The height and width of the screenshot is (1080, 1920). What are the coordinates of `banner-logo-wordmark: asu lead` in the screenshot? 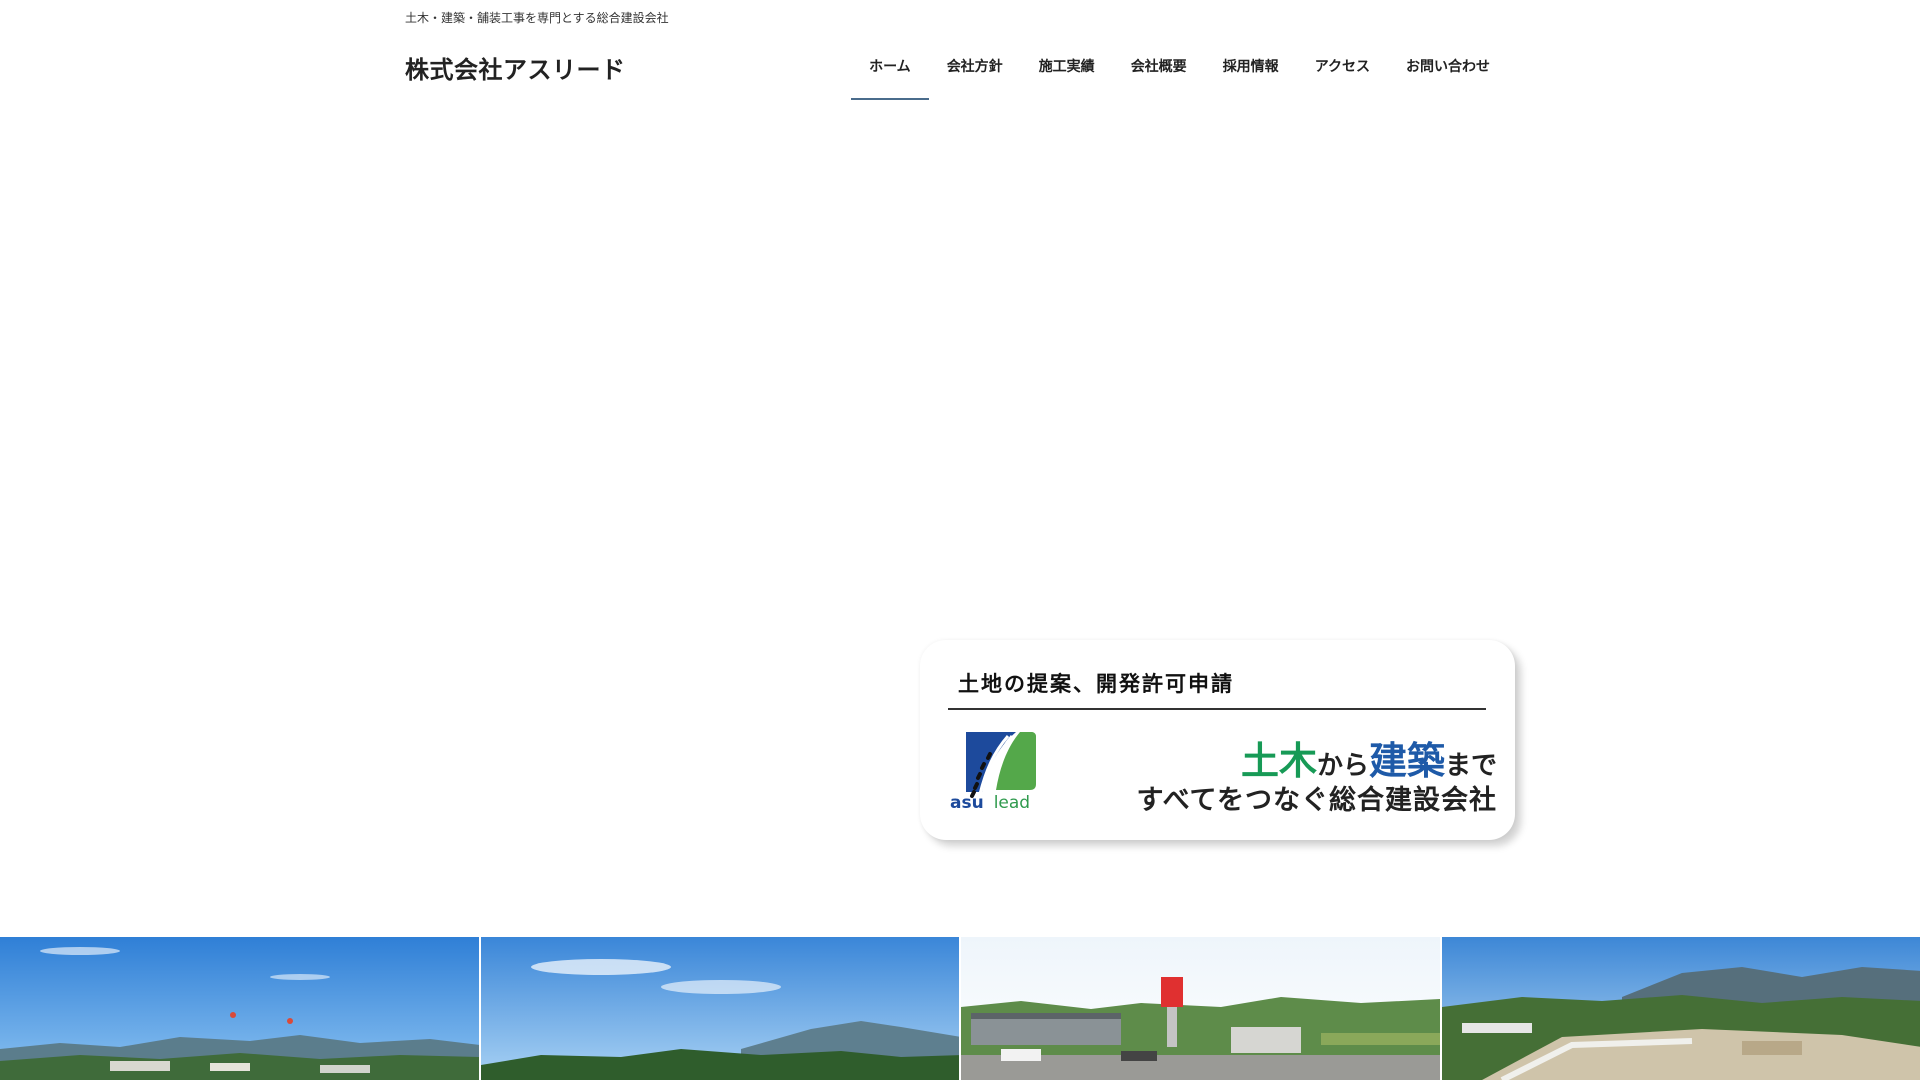 It's located at (990, 803).